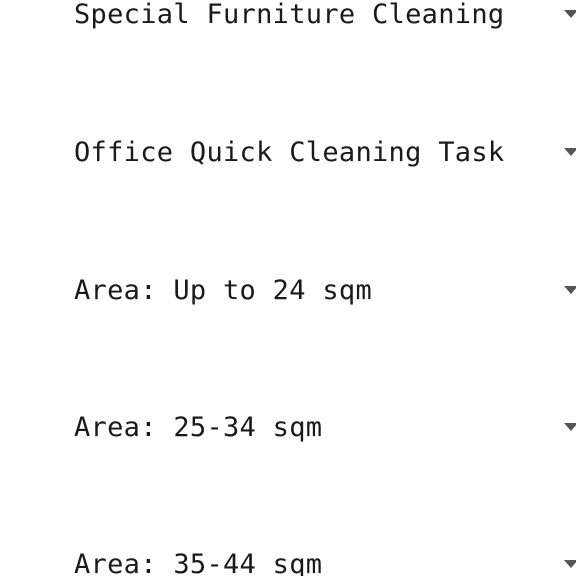  I want to click on accordion-item-label: Special Furniture Cleaning, so click(289, 15).